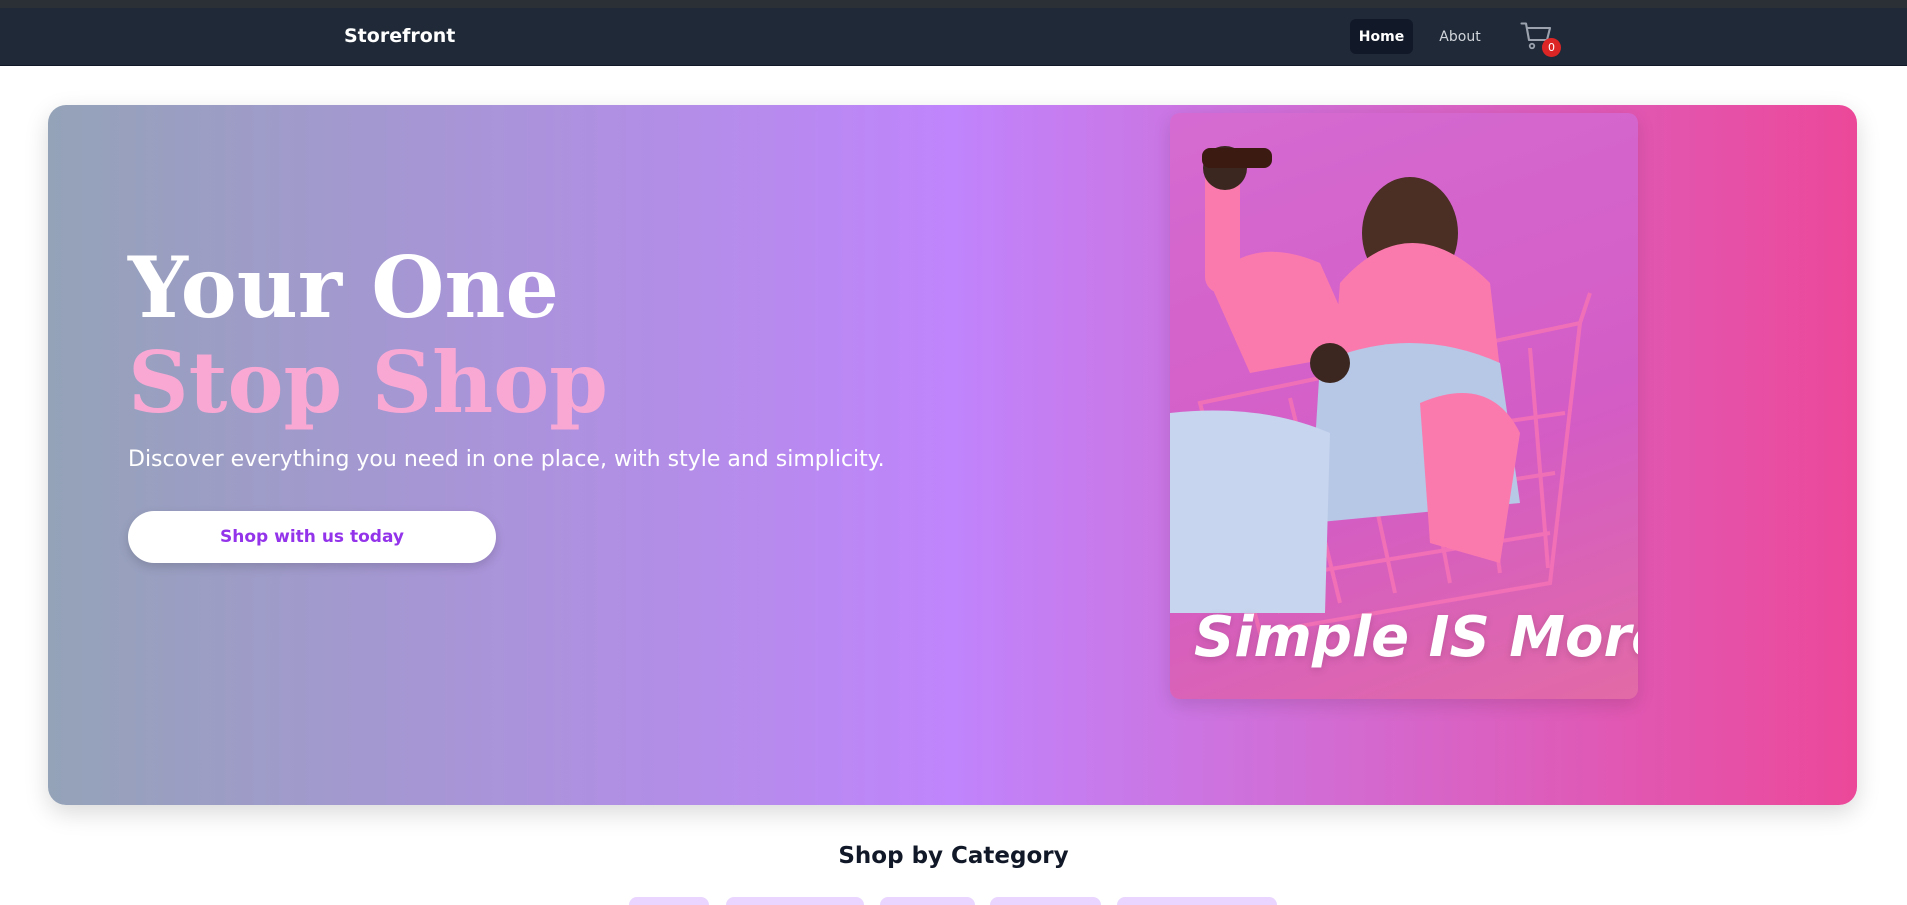  What do you see at coordinates (953, 37) in the screenshot?
I see `top-navbar: Storefront Home About 0` at bounding box center [953, 37].